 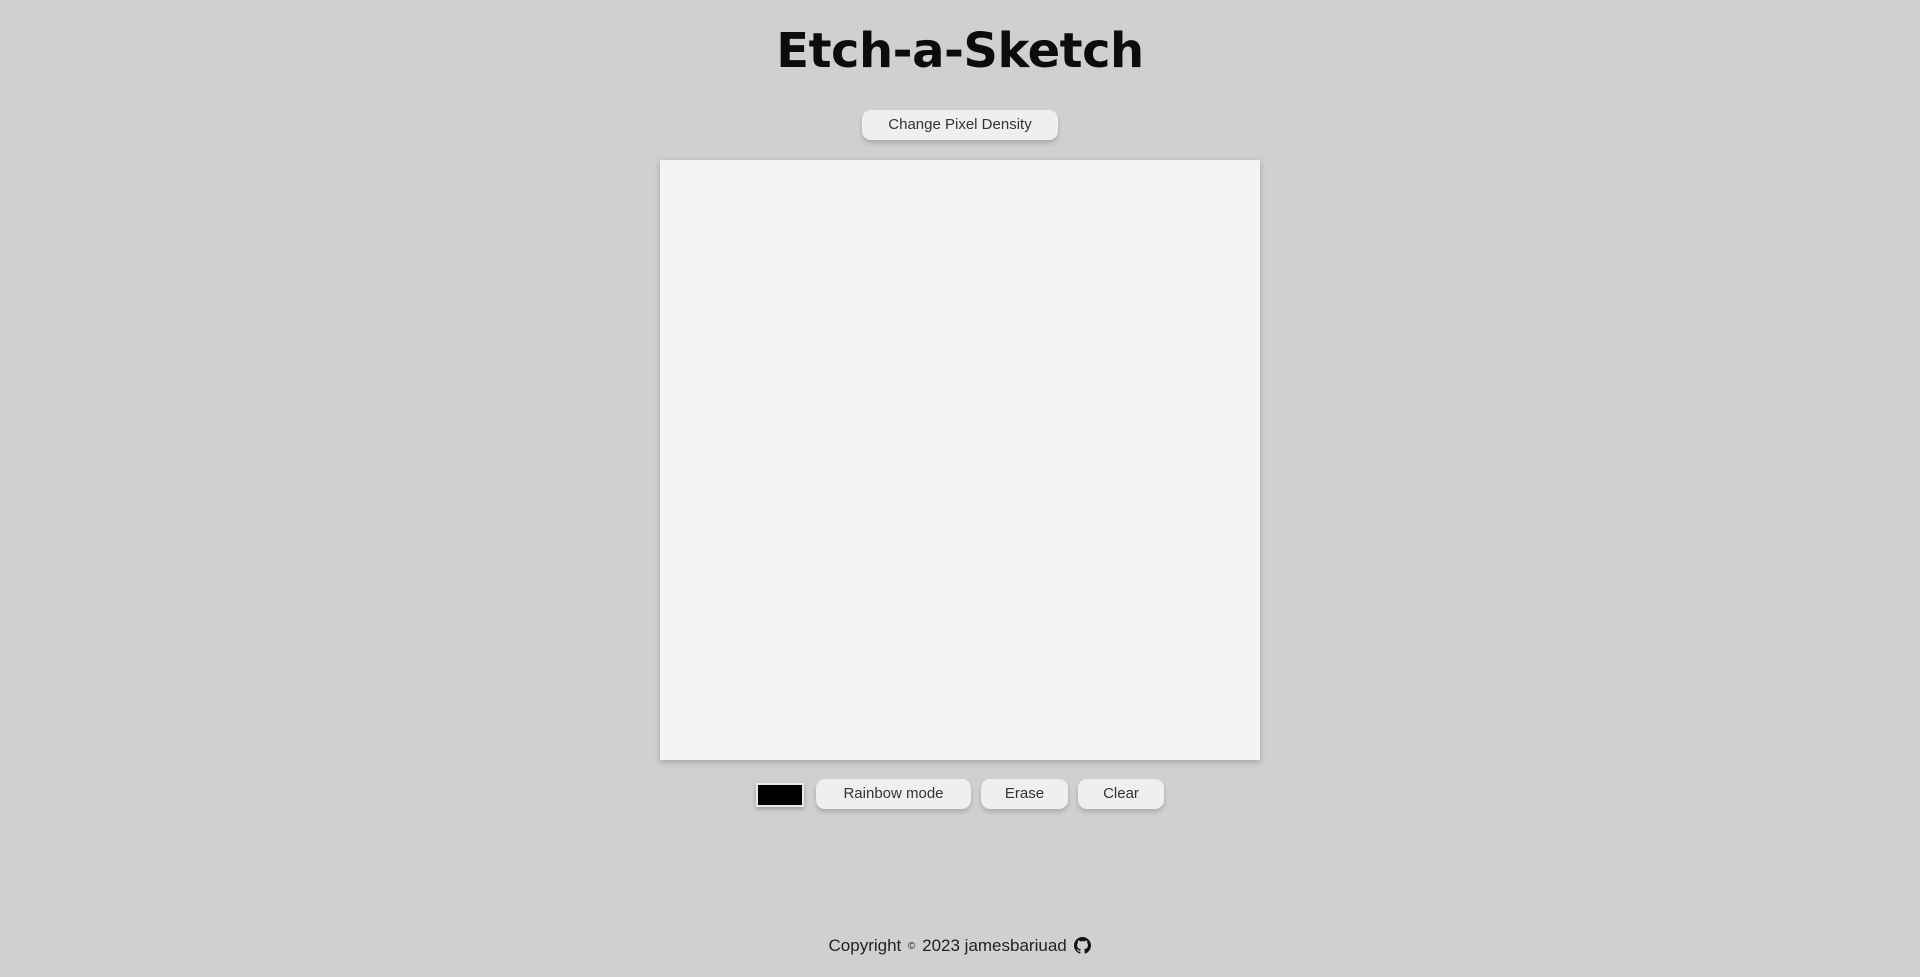 I want to click on clear-button: Clear, so click(x=1121, y=794).